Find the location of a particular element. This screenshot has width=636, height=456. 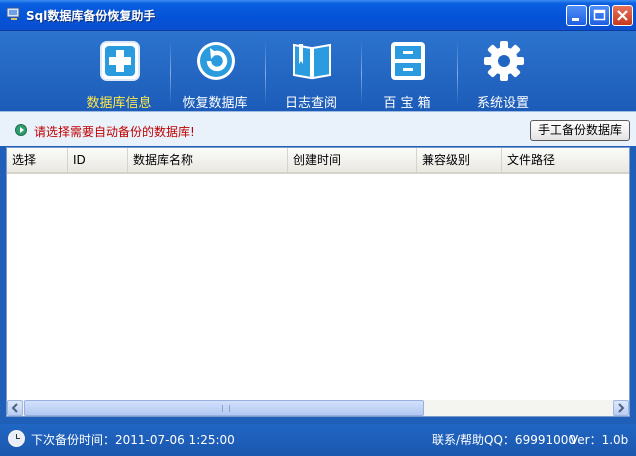

minimize-icon is located at coordinates (575, 19).